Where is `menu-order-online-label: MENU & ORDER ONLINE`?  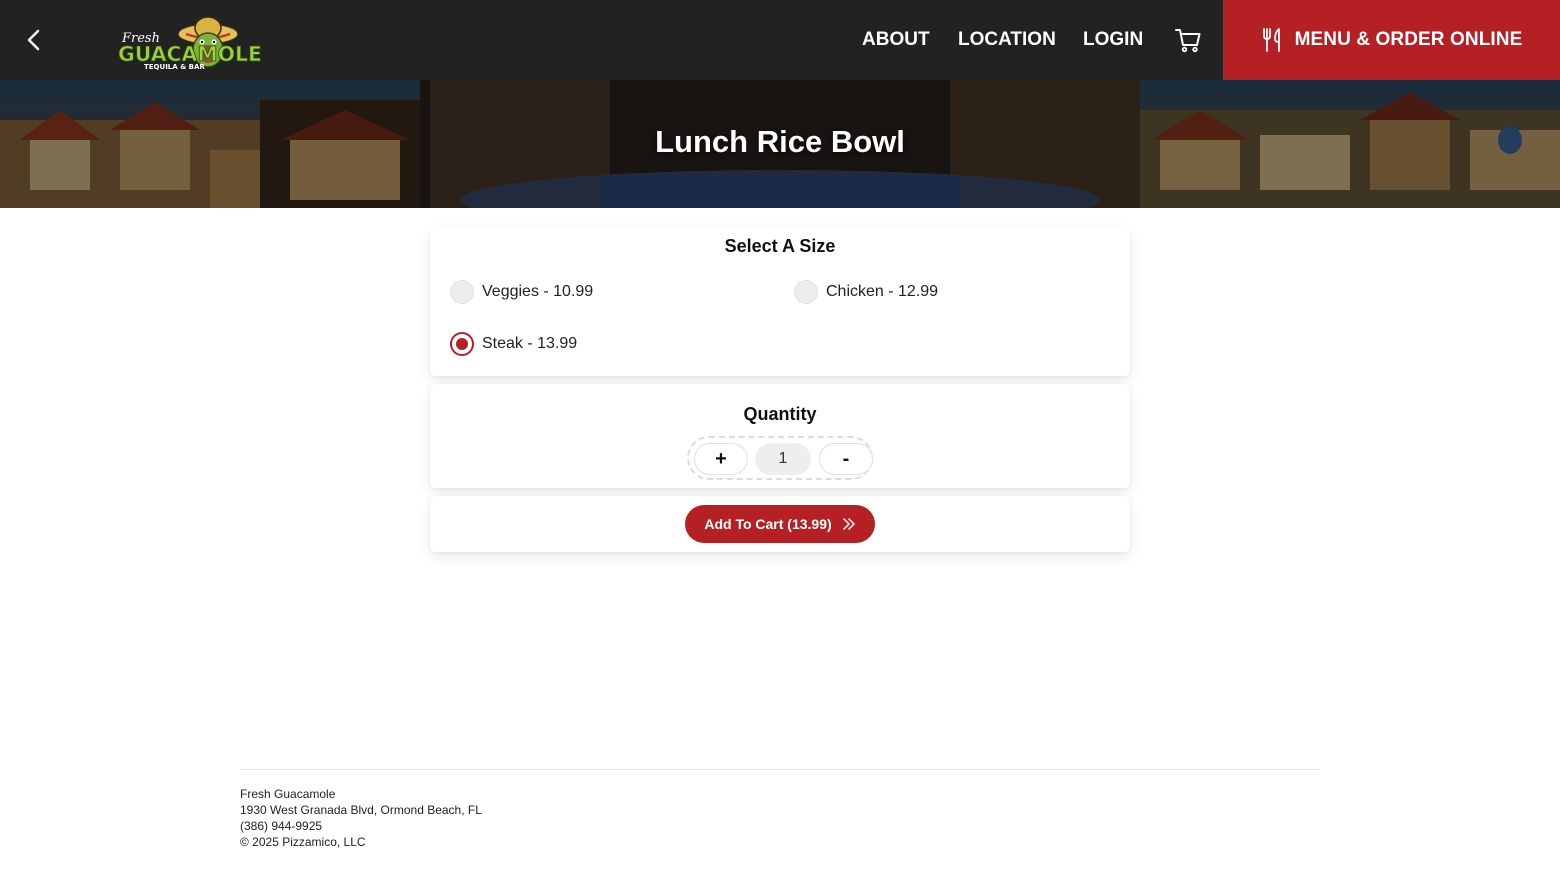
menu-order-online-label: MENU & ORDER ONLINE is located at coordinates (1408, 39).